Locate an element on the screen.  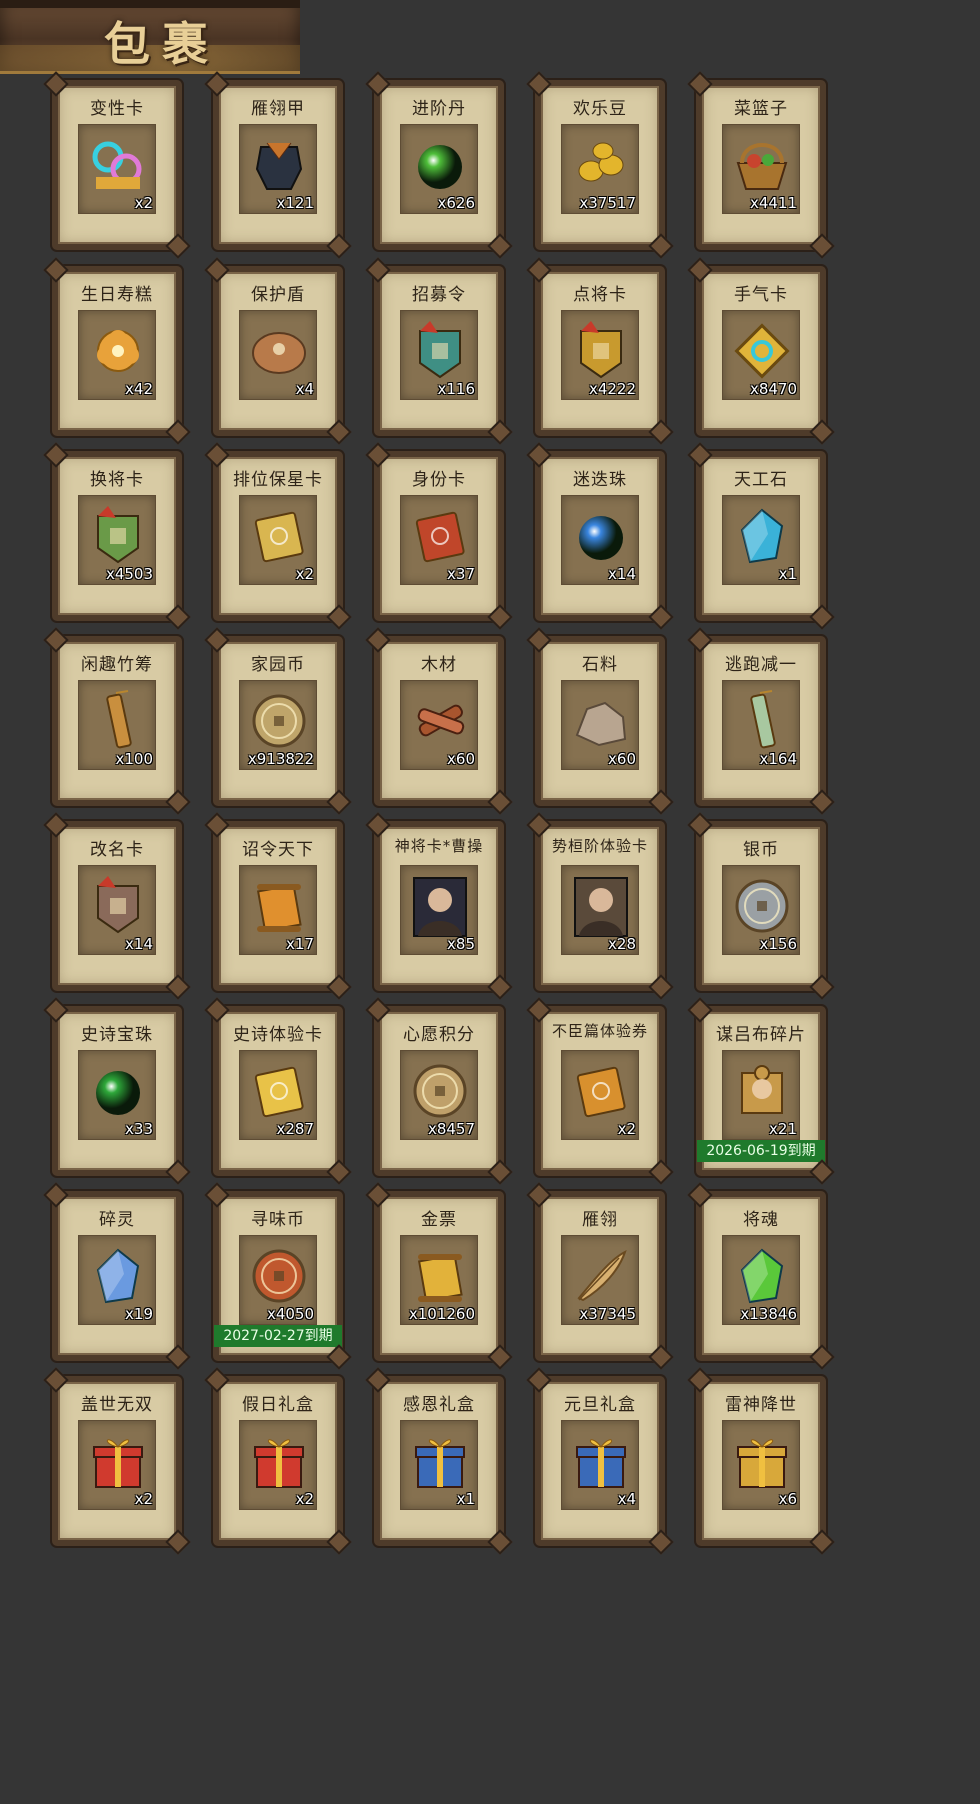
blue-orb-icon is located at coordinates (601, 538).